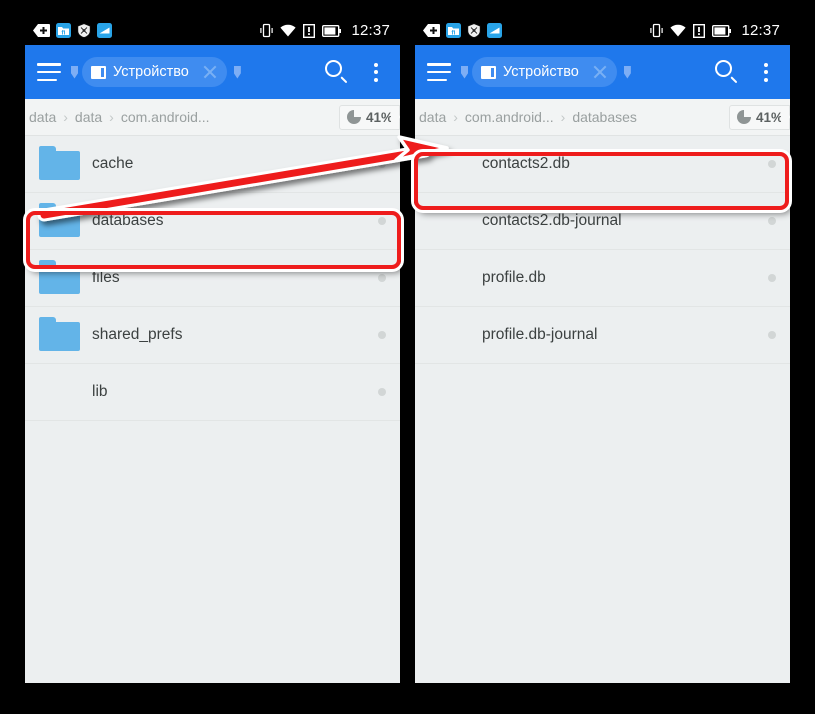 The width and height of the screenshot is (815, 714). I want to click on list-item: ? contacts2.db, so click(602, 164).